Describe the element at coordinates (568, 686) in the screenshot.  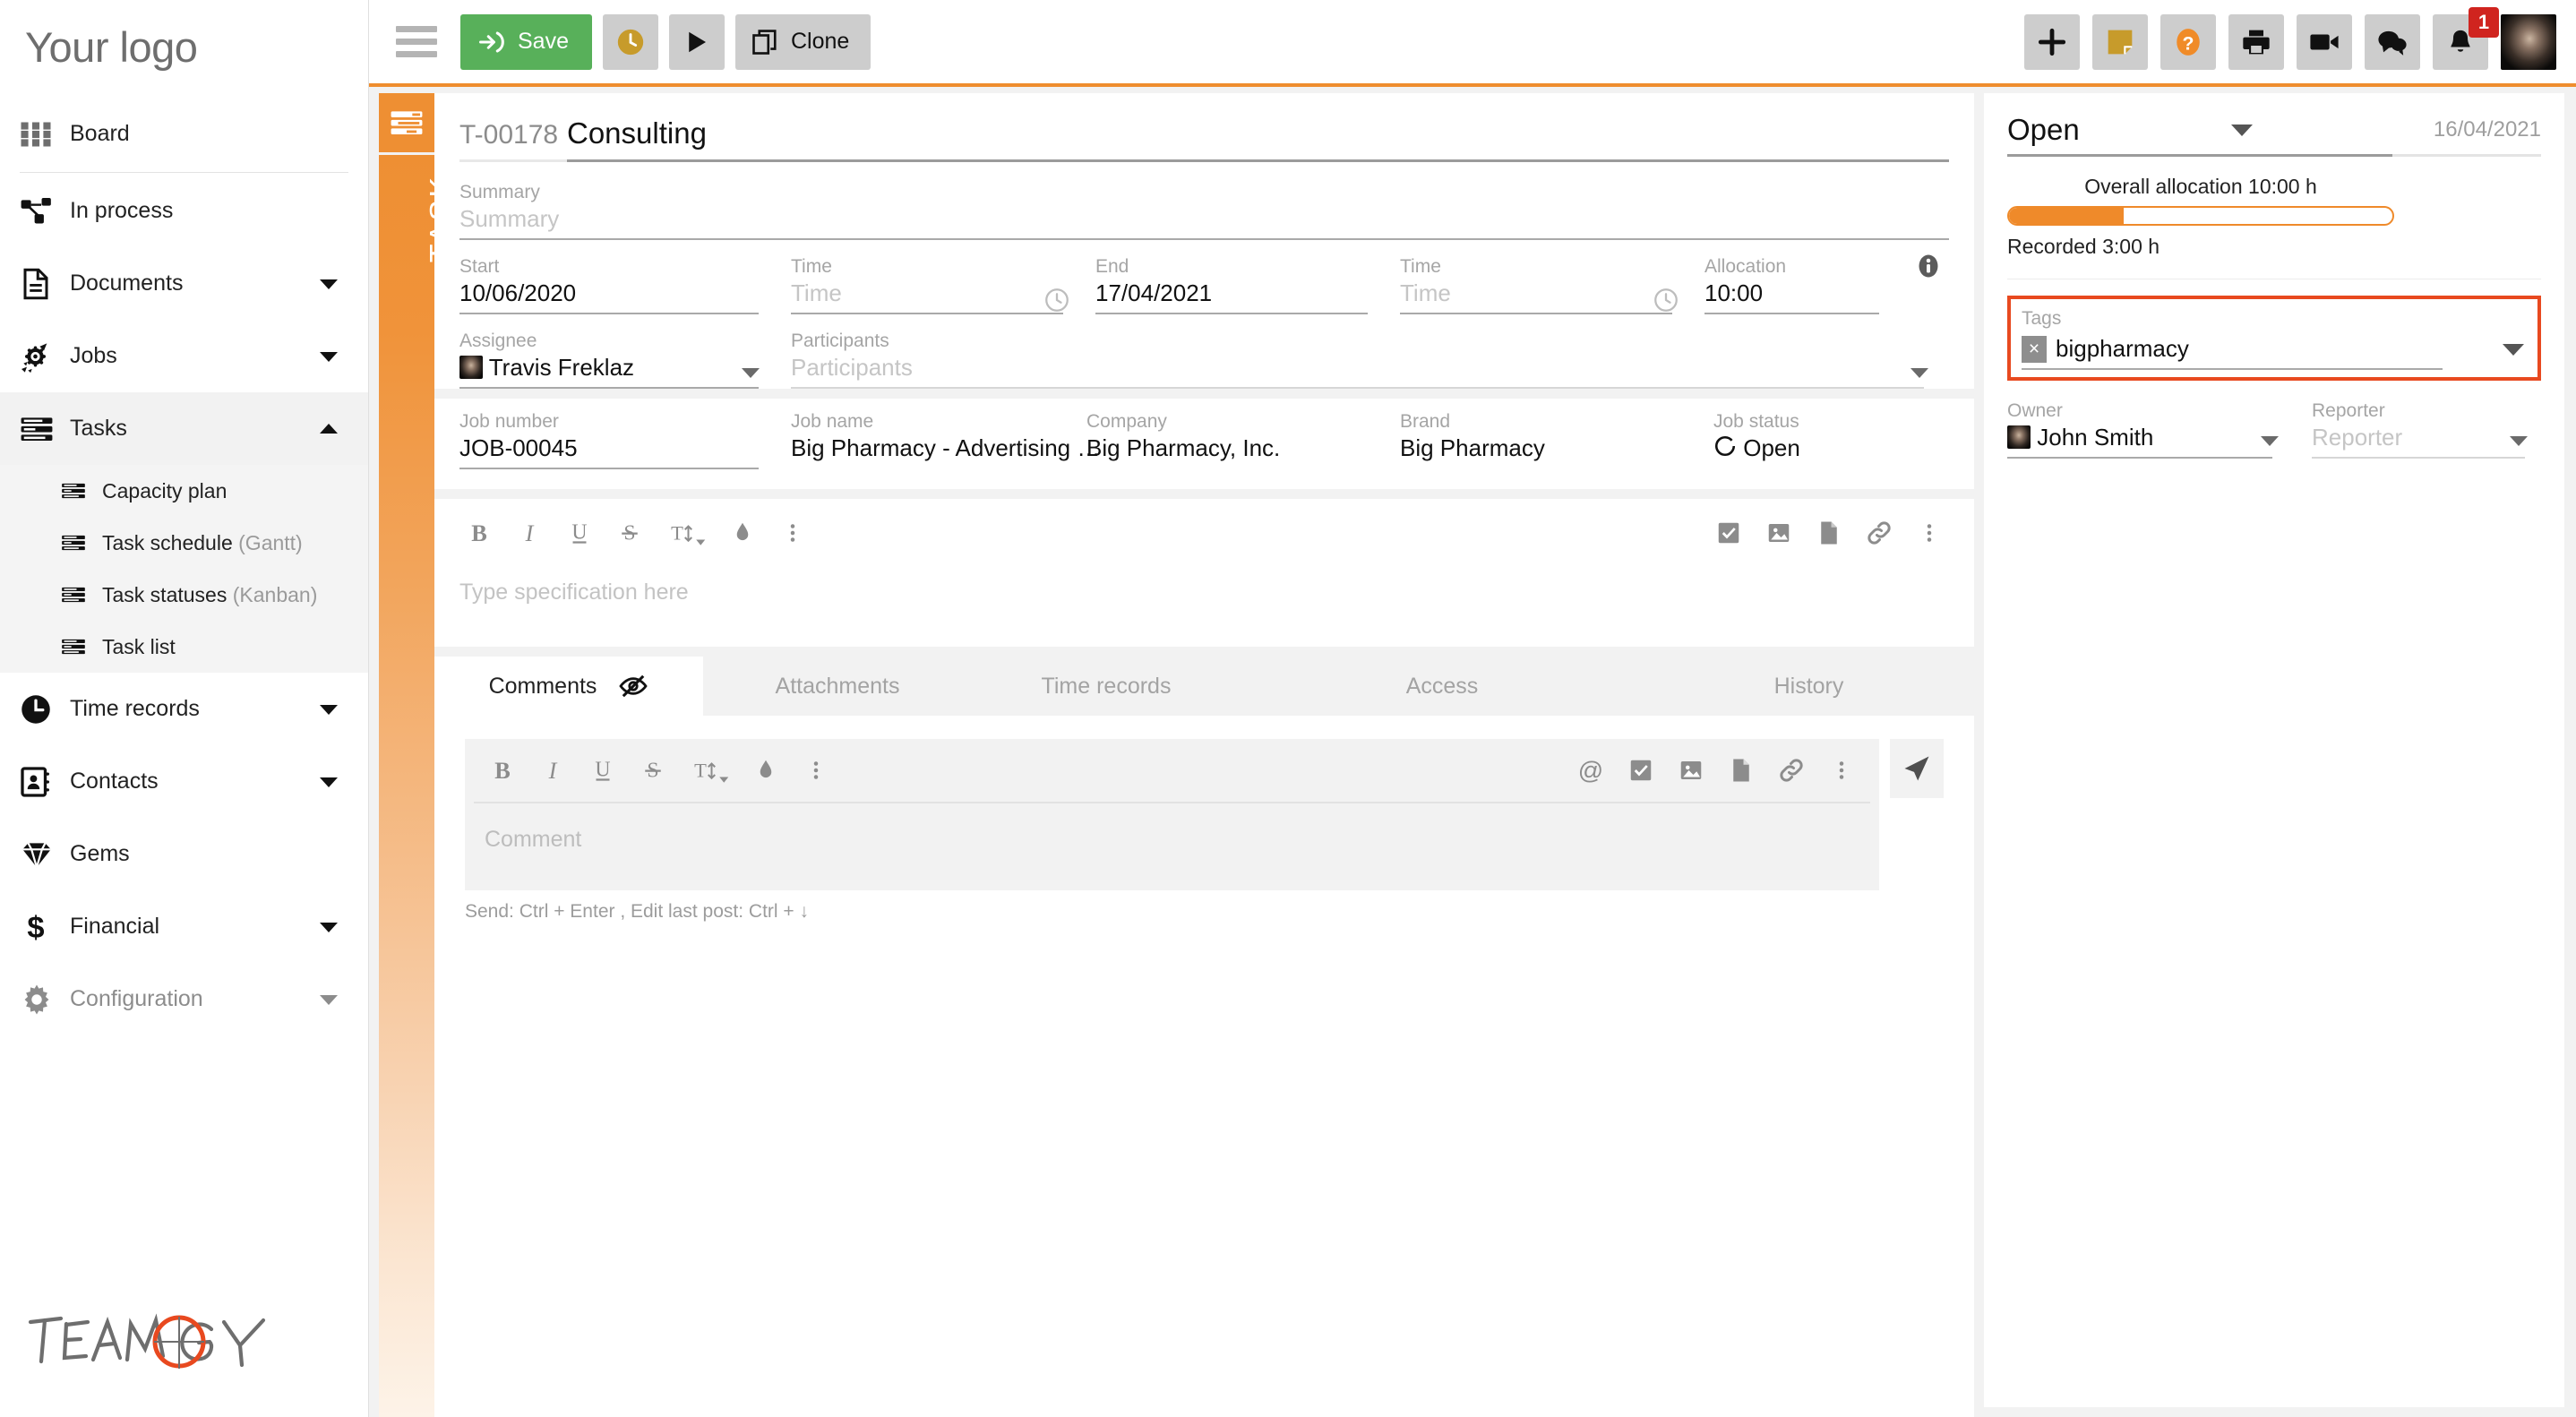
I see `tab-comments: Comments` at that location.